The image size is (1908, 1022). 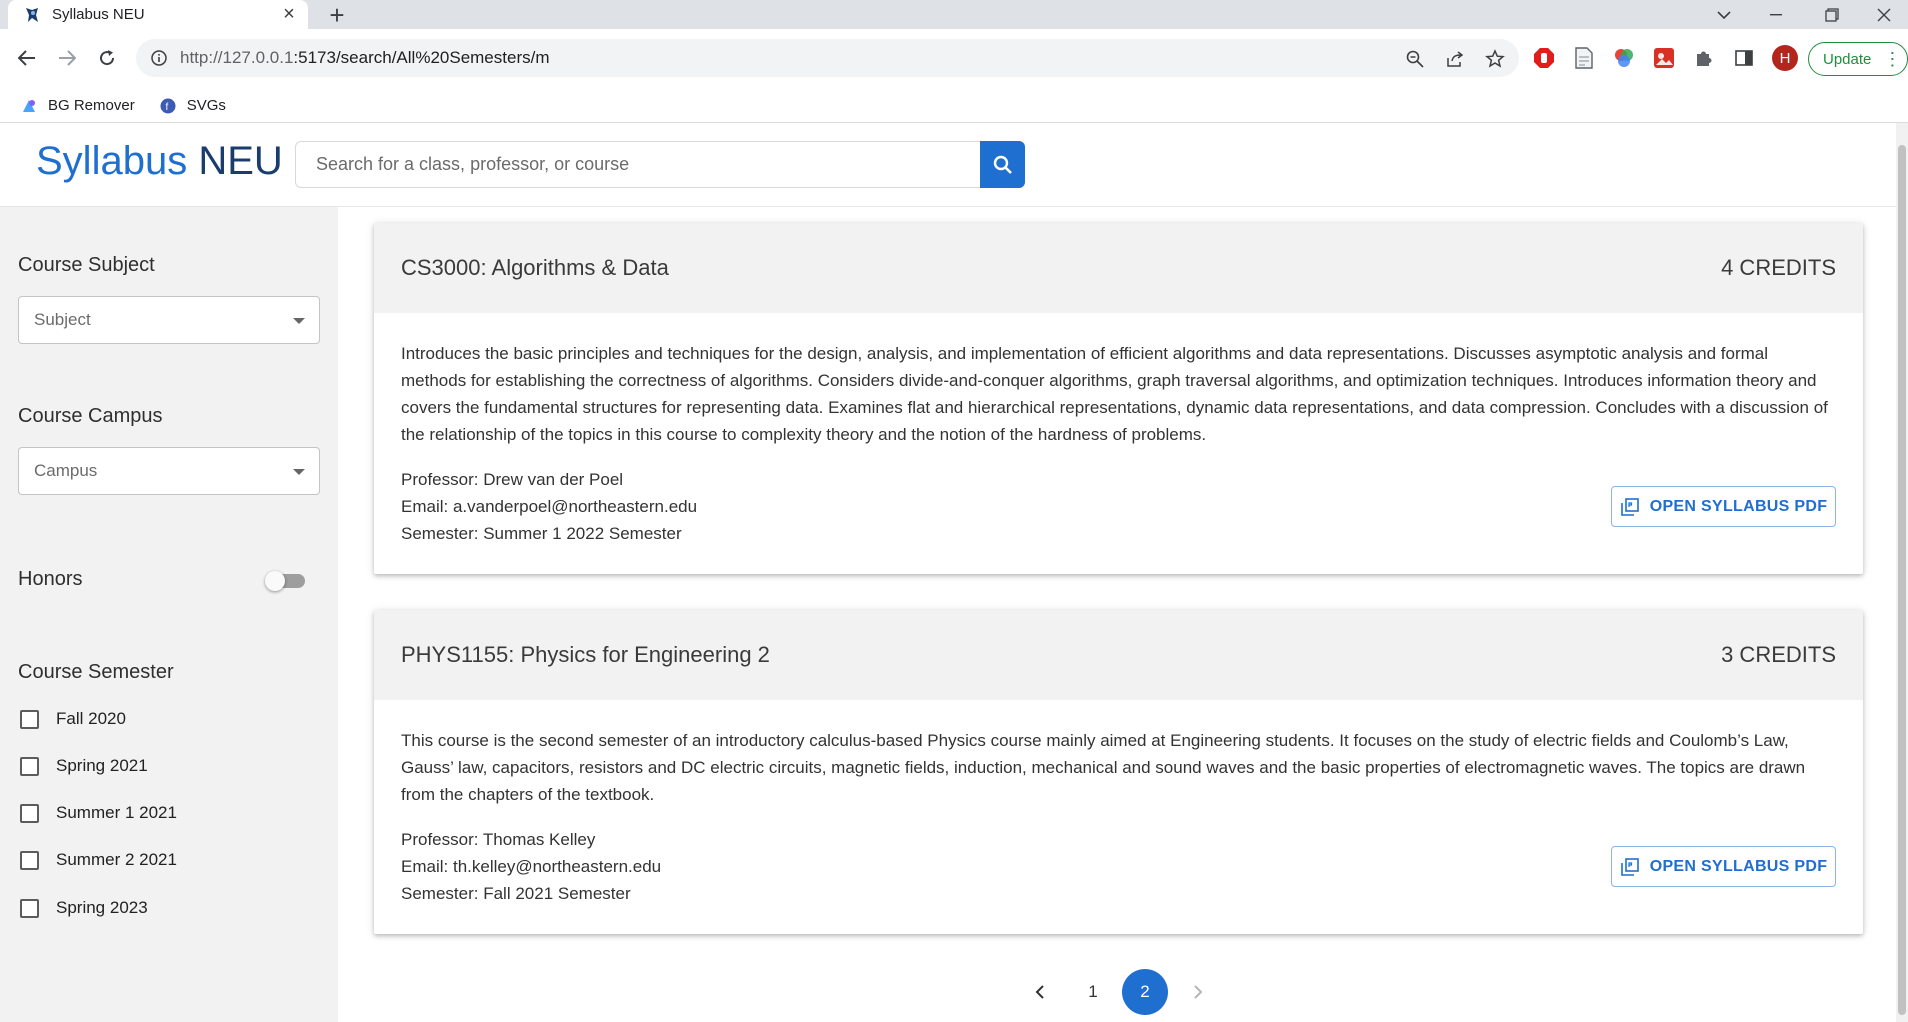 I want to click on previous-page-icon, so click(x=1040, y=992).